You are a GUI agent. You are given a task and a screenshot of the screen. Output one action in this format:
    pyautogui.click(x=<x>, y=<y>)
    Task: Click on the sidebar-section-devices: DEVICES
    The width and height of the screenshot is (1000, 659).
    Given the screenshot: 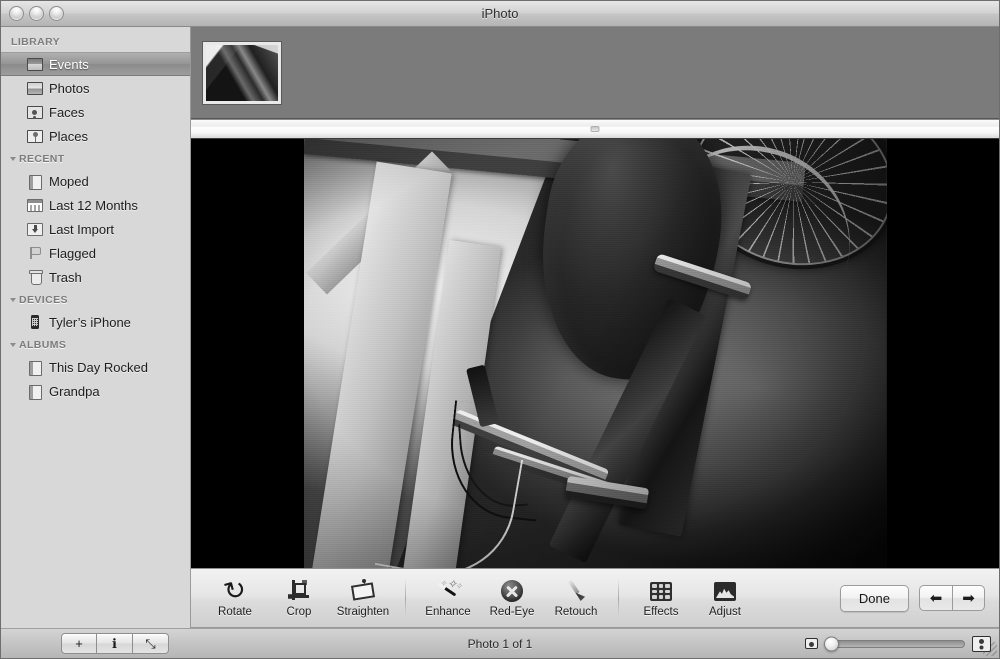 What is the action you would take?
    pyautogui.click(x=95, y=299)
    